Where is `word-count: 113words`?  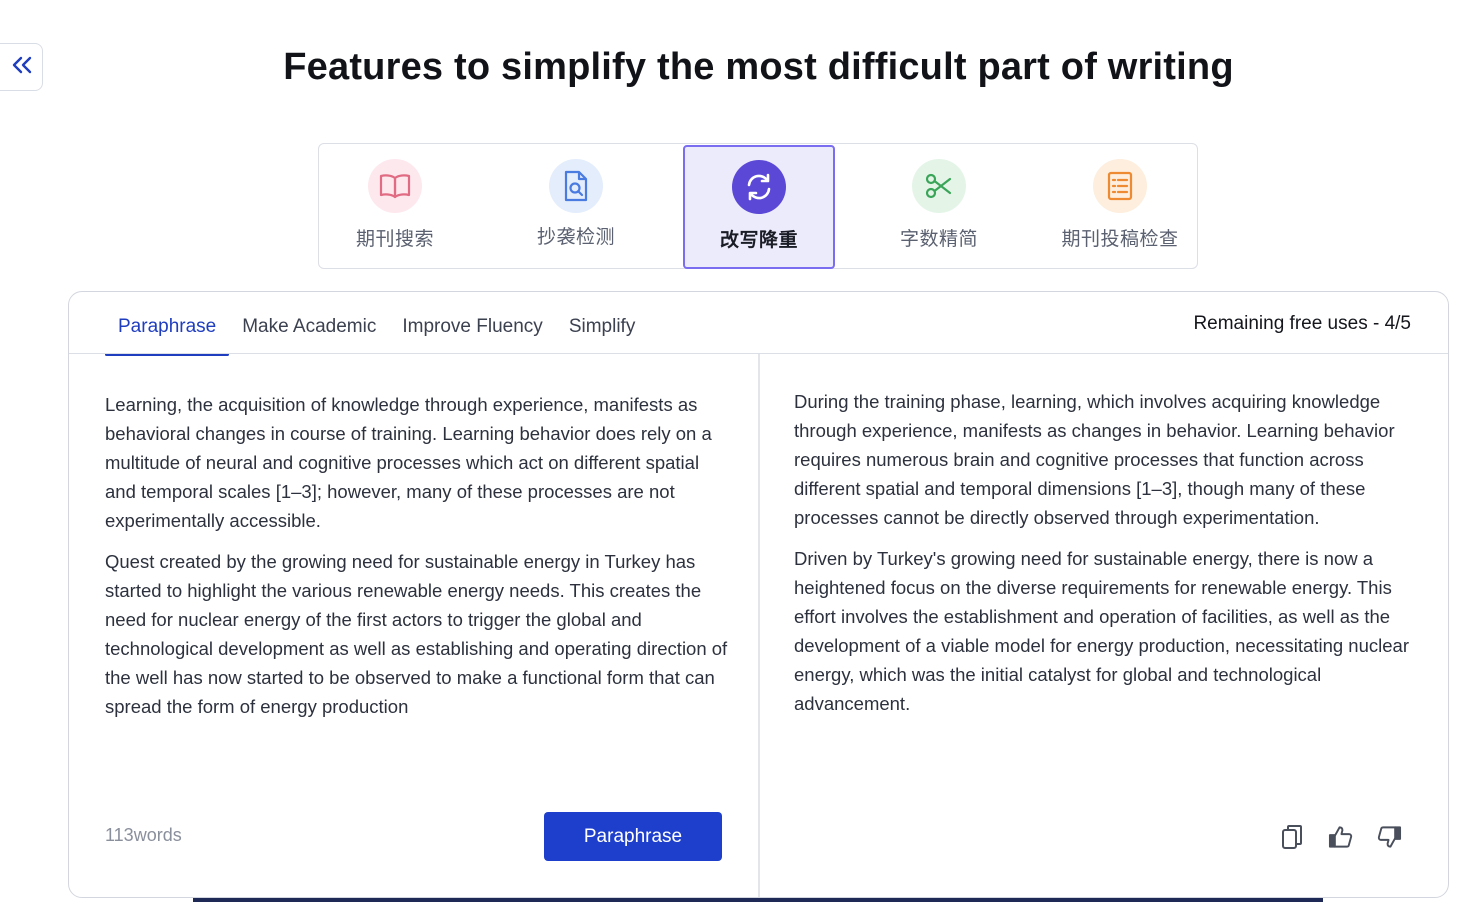
word-count: 113words is located at coordinates (143, 835).